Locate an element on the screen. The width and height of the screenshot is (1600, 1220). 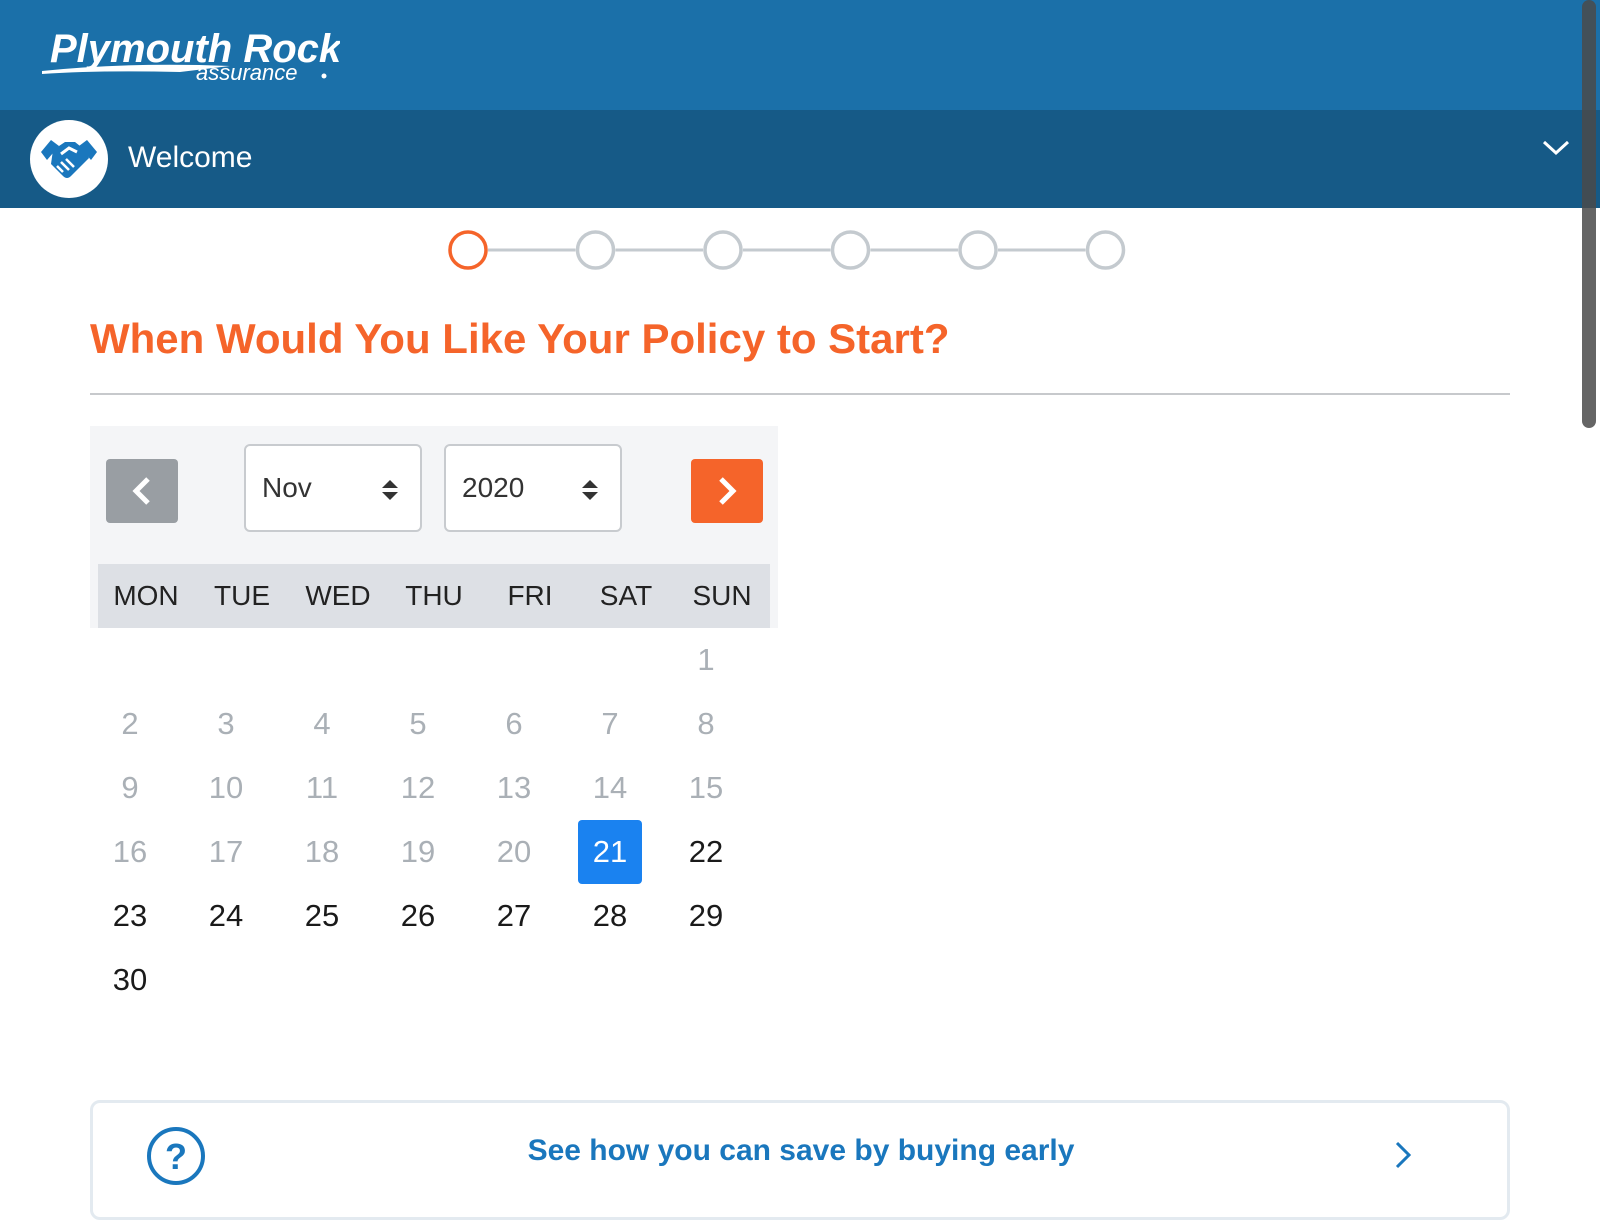
weekday-label: SAT is located at coordinates (626, 595).